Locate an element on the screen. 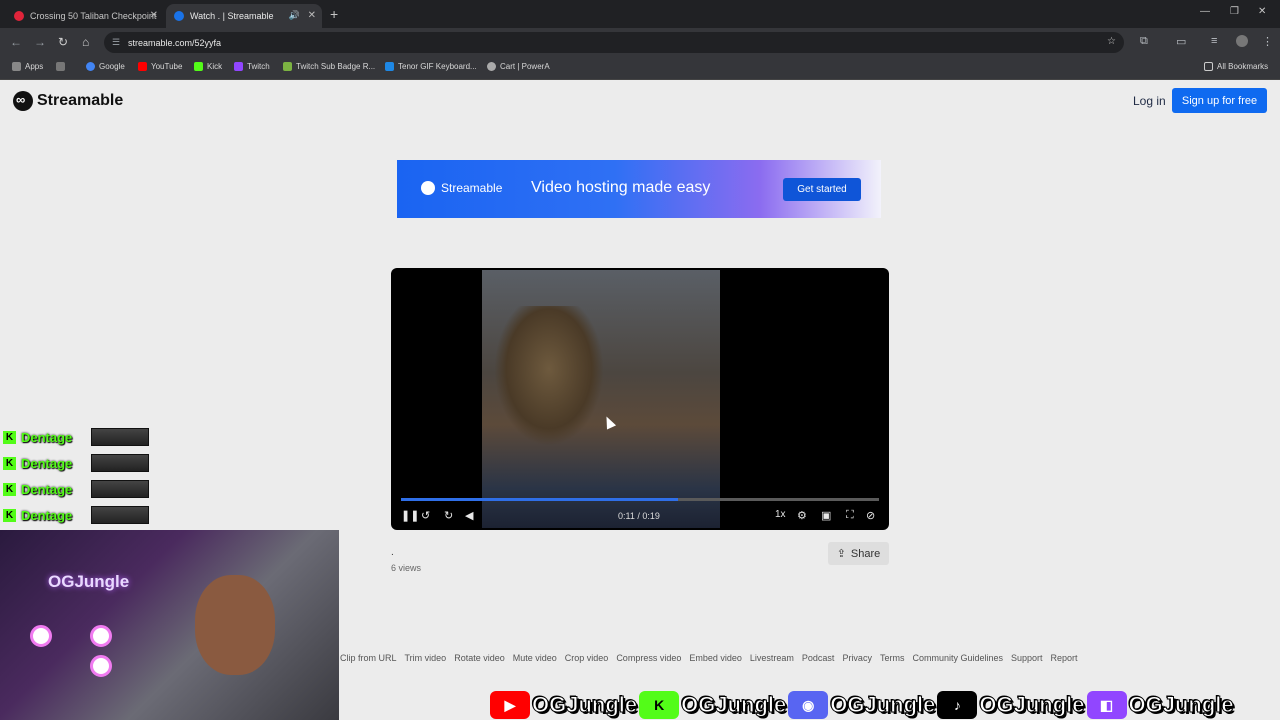 The height and width of the screenshot is (720, 1280). minimize-icon: — is located at coordinates (1205, 11).